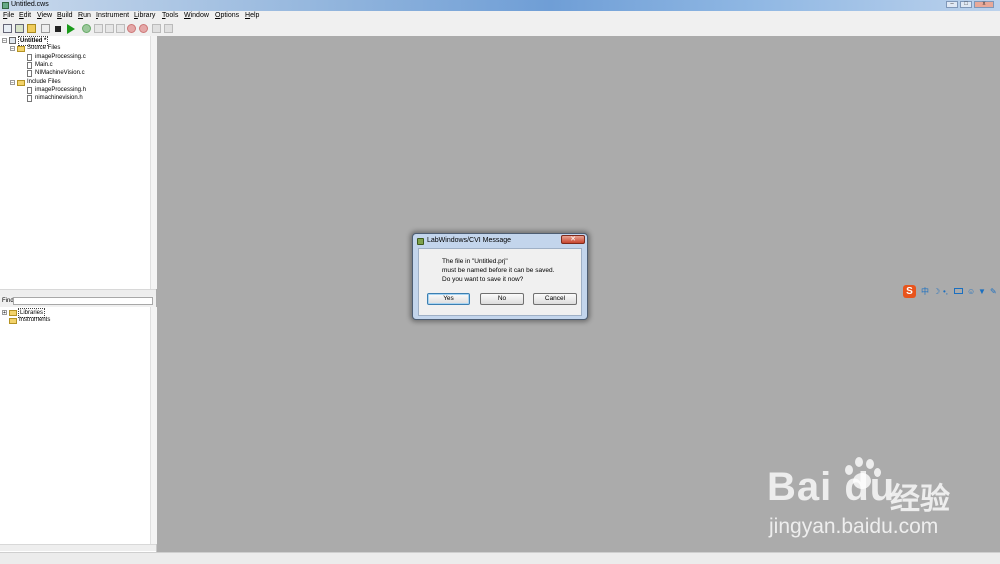  Describe the element at coordinates (19, 28) in the screenshot. I see `open-file-icon` at that location.